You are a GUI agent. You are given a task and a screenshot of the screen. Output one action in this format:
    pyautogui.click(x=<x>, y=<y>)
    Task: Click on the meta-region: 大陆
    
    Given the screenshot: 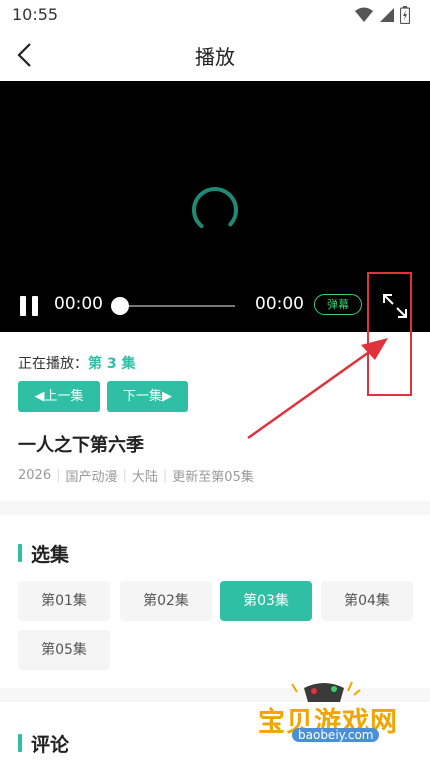 What is the action you would take?
    pyautogui.click(x=144, y=477)
    